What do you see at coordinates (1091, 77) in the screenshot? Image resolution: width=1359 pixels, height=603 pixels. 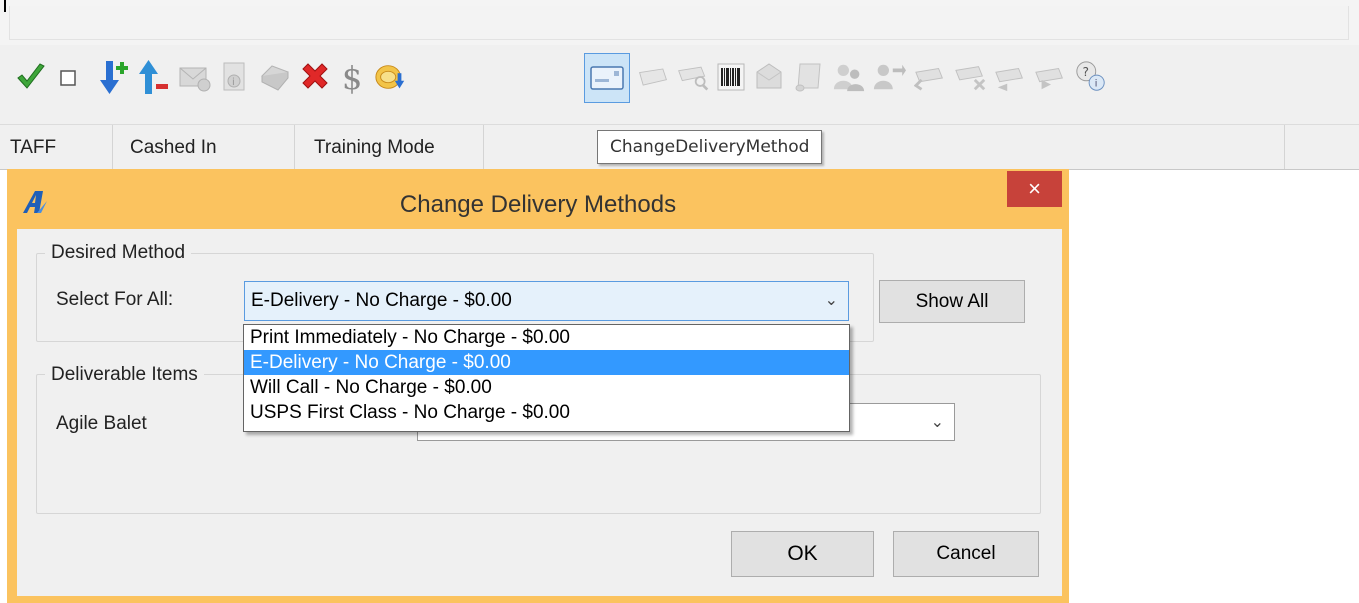 I see `help-info-icon: ? i` at bounding box center [1091, 77].